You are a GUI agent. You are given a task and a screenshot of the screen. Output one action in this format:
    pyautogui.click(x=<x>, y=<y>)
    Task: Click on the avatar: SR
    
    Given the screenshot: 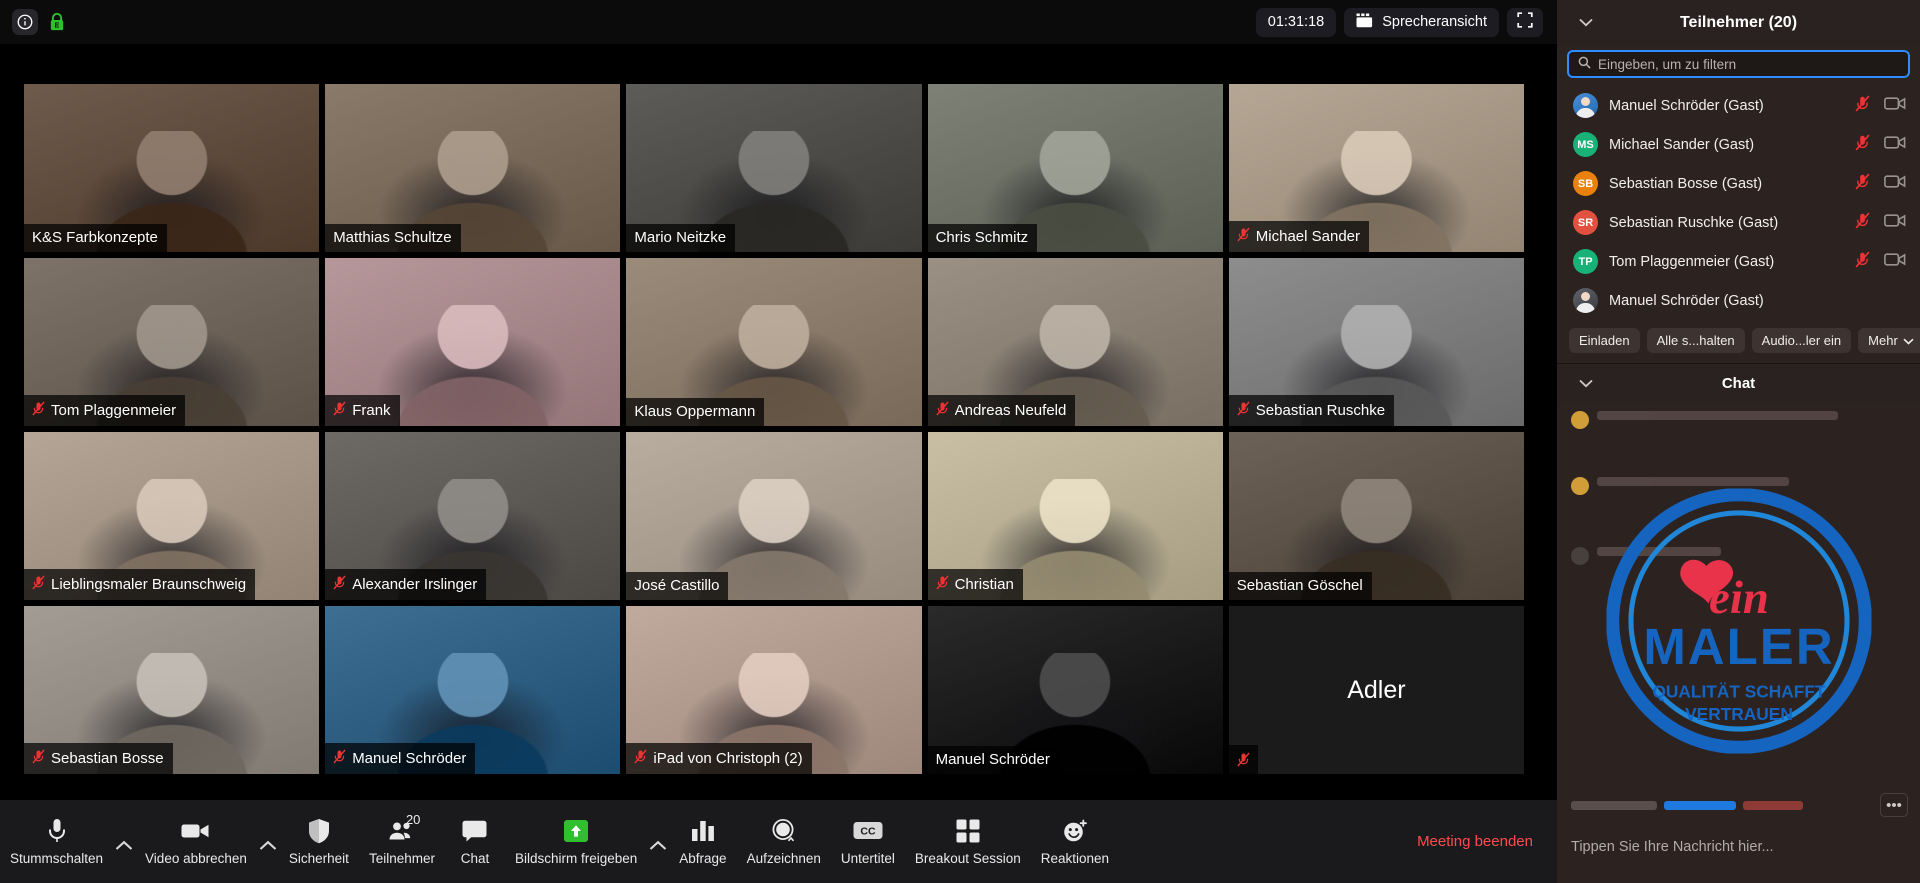 What is the action you would take?
    pyautogui.click(x=1585, y=222)
    